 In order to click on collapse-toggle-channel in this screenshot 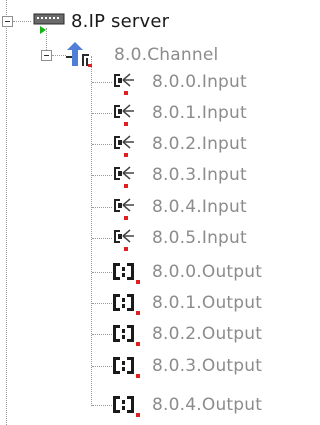, I will do `click(46, 55)`.